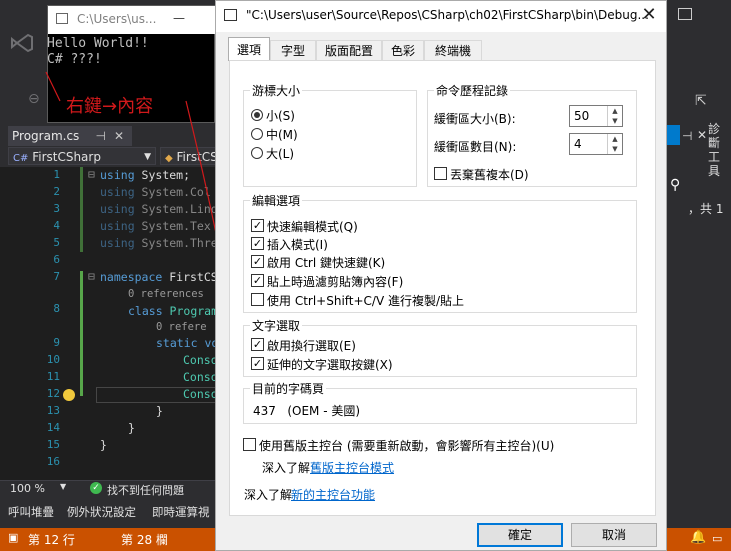  Describe the element at coordinates (280, 154) in the screenshot. I see `radio-label: 大(L)` at that location.